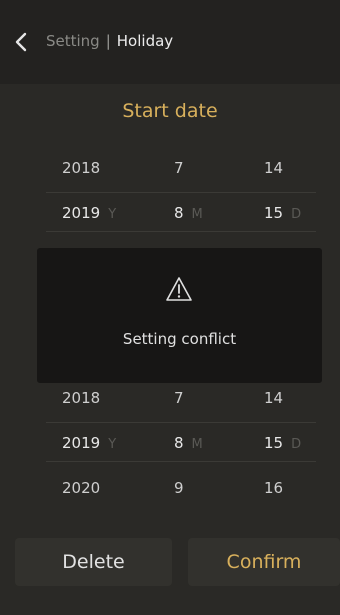  Describe the element at coordinates (145, 41) in the screenshot. I see `page-title: Holiday` at that location.